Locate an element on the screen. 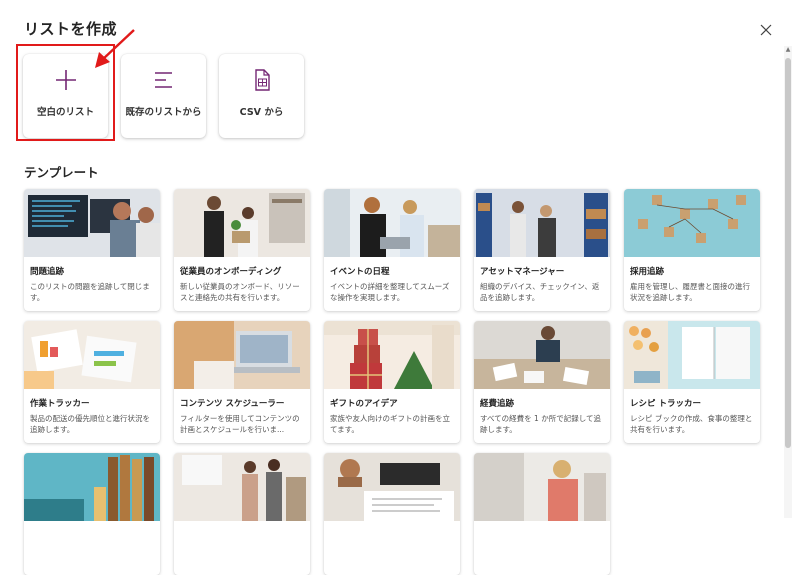  template-description: 新しい従業員のオンボード、リソースと連絡先の共有を行います。 is located at coordinates (240, 292).